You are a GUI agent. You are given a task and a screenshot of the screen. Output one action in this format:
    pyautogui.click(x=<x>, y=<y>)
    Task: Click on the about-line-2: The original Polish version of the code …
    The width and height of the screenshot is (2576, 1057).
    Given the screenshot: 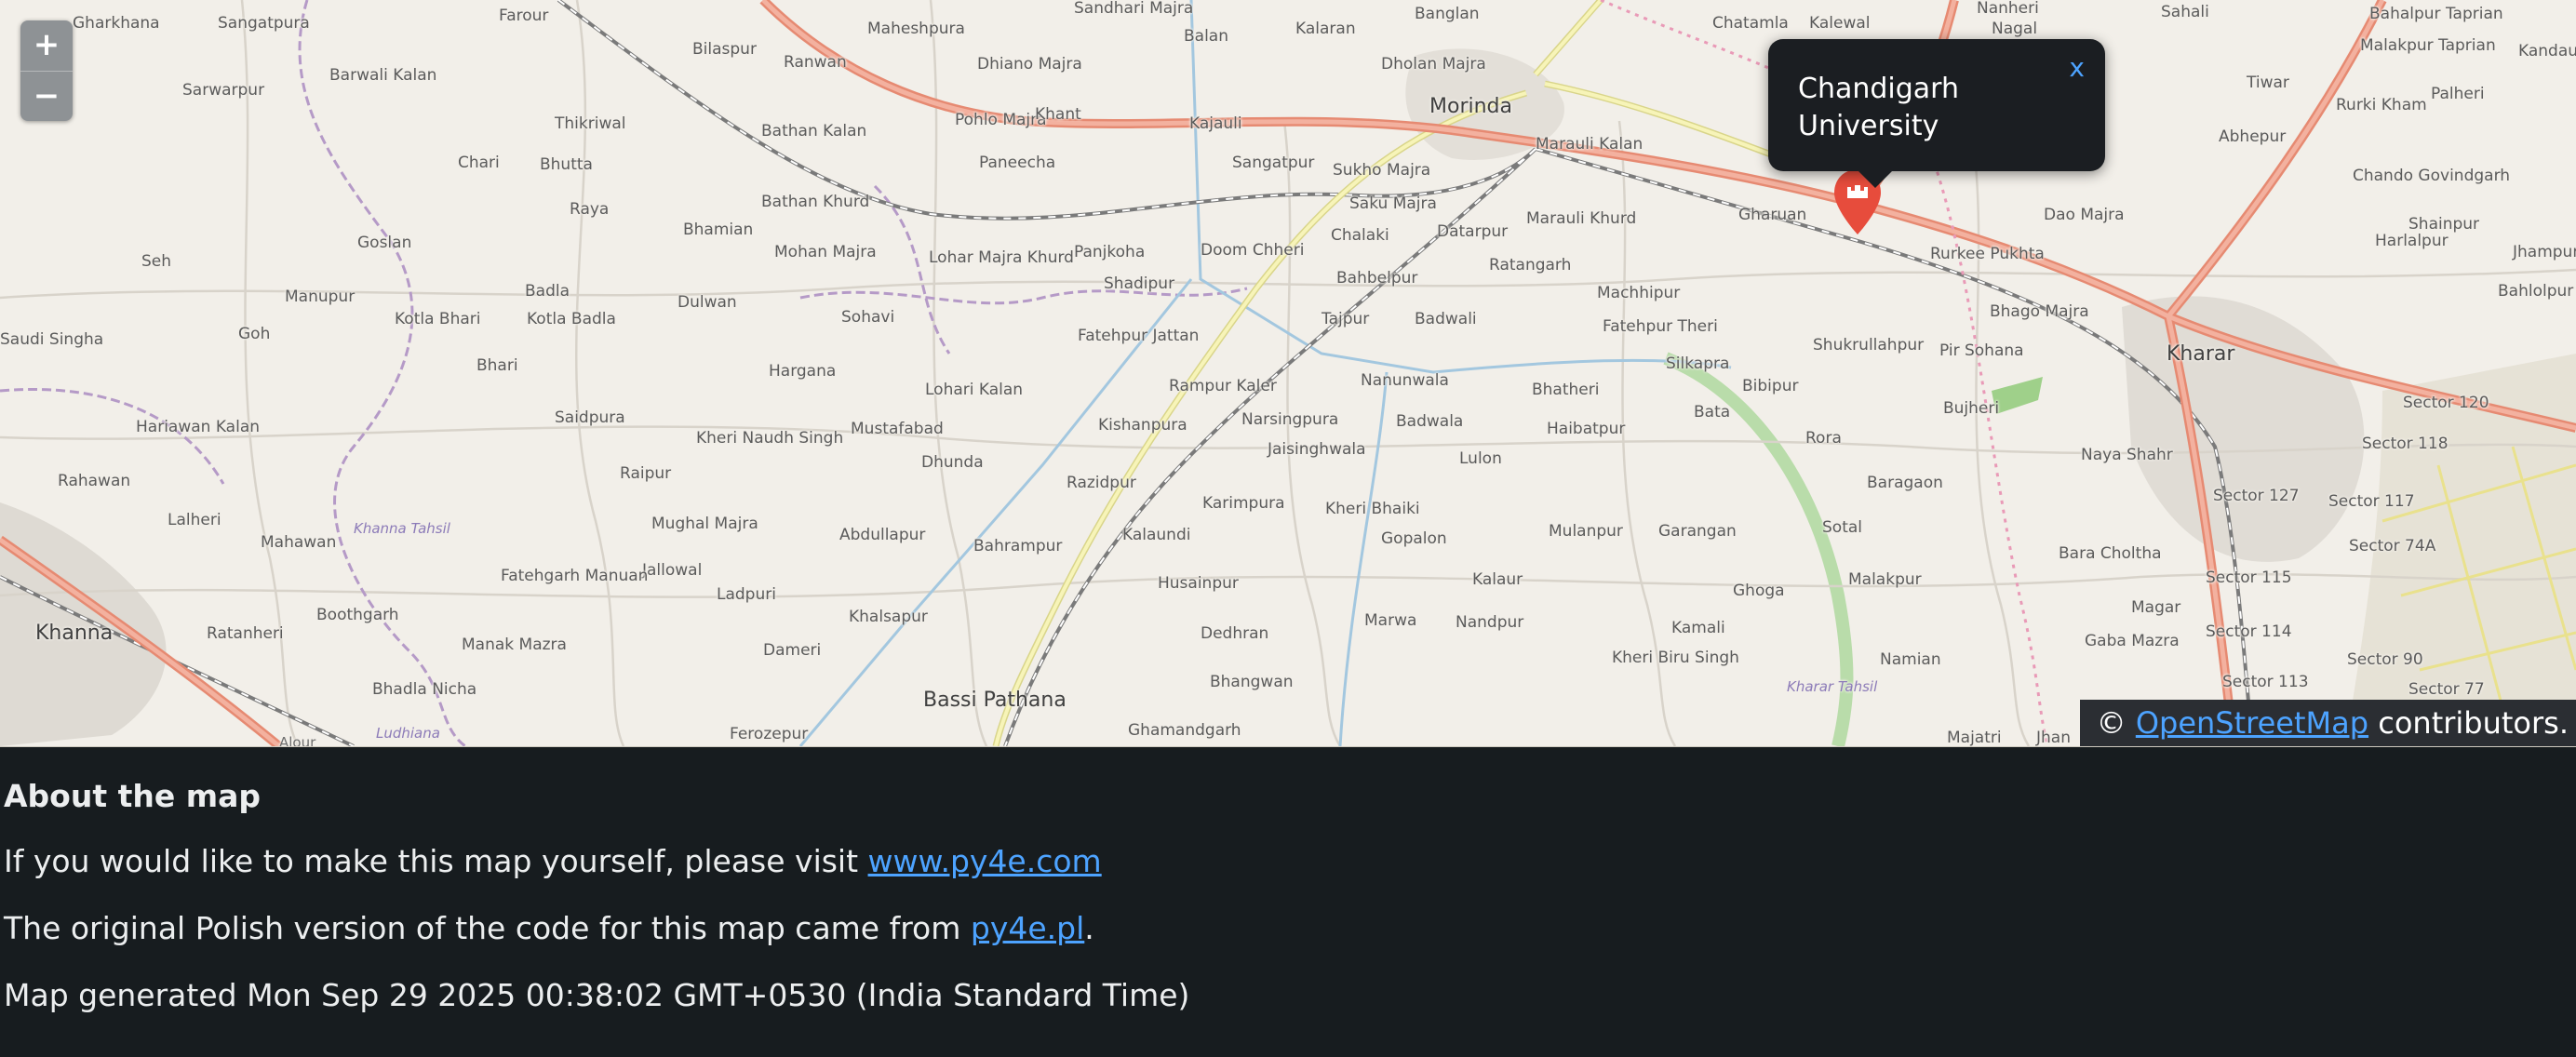 What is the action you would take?
    pyautogui.click(x=549, y=928)
    